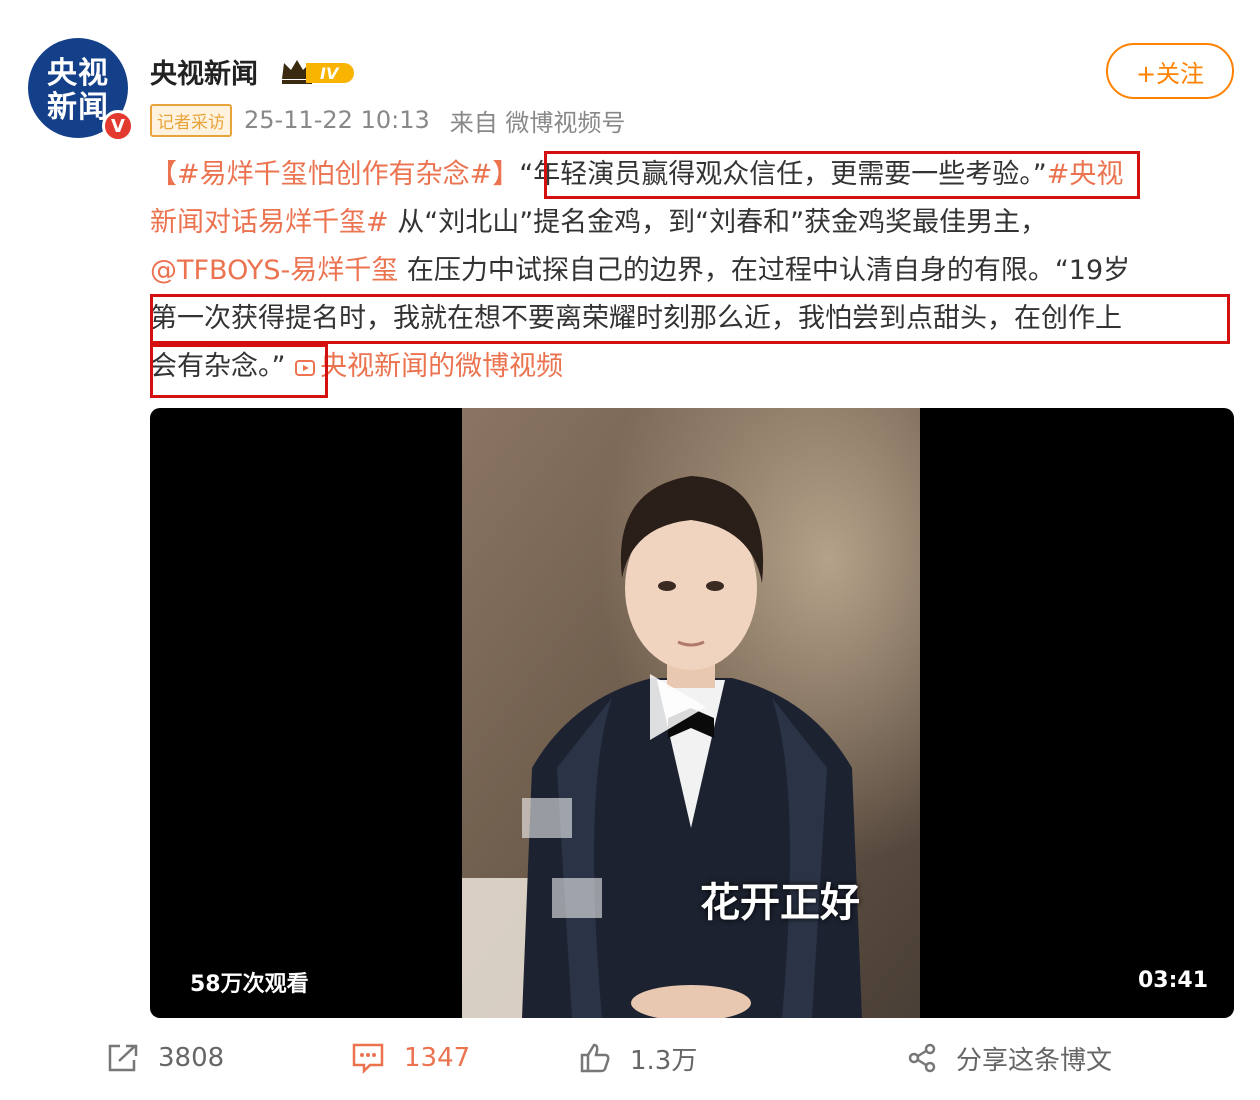 Image resolution: width=1260 pixels, height=1100 pixels. I want to click on video-link: 央视新闻的微博视频, so click(428, 366).